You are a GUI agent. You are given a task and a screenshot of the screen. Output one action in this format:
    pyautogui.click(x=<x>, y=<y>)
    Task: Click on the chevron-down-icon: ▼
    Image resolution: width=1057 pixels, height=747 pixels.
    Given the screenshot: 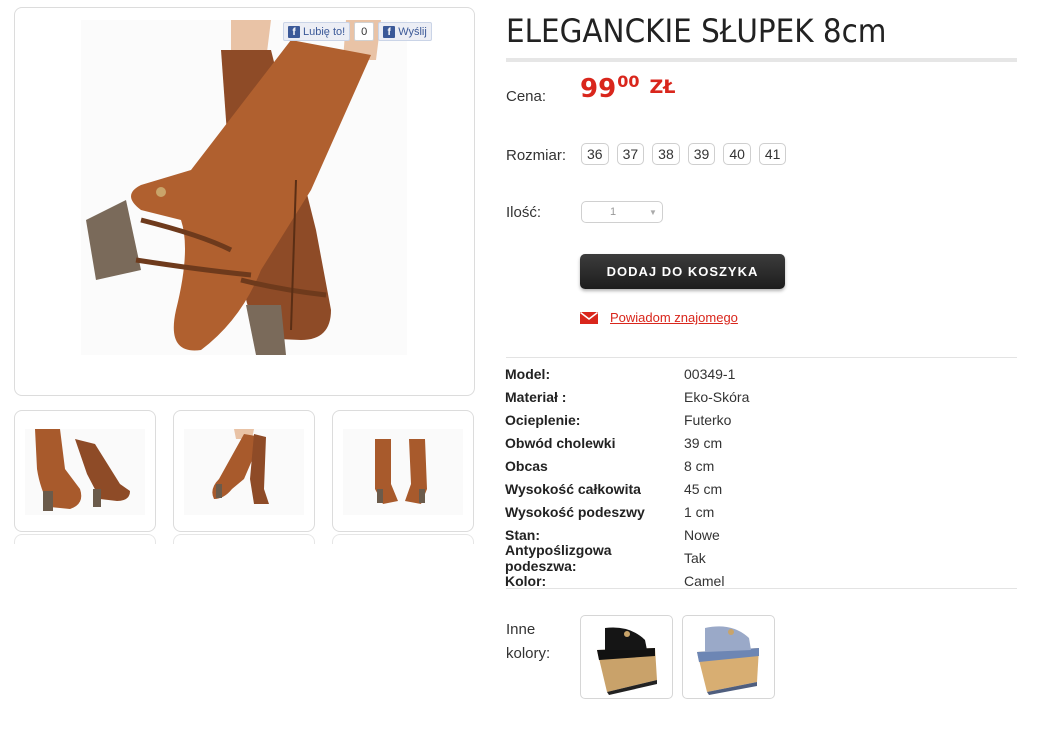 What is the action you would take?
    pyautogui.click(x=653, y=212)
    